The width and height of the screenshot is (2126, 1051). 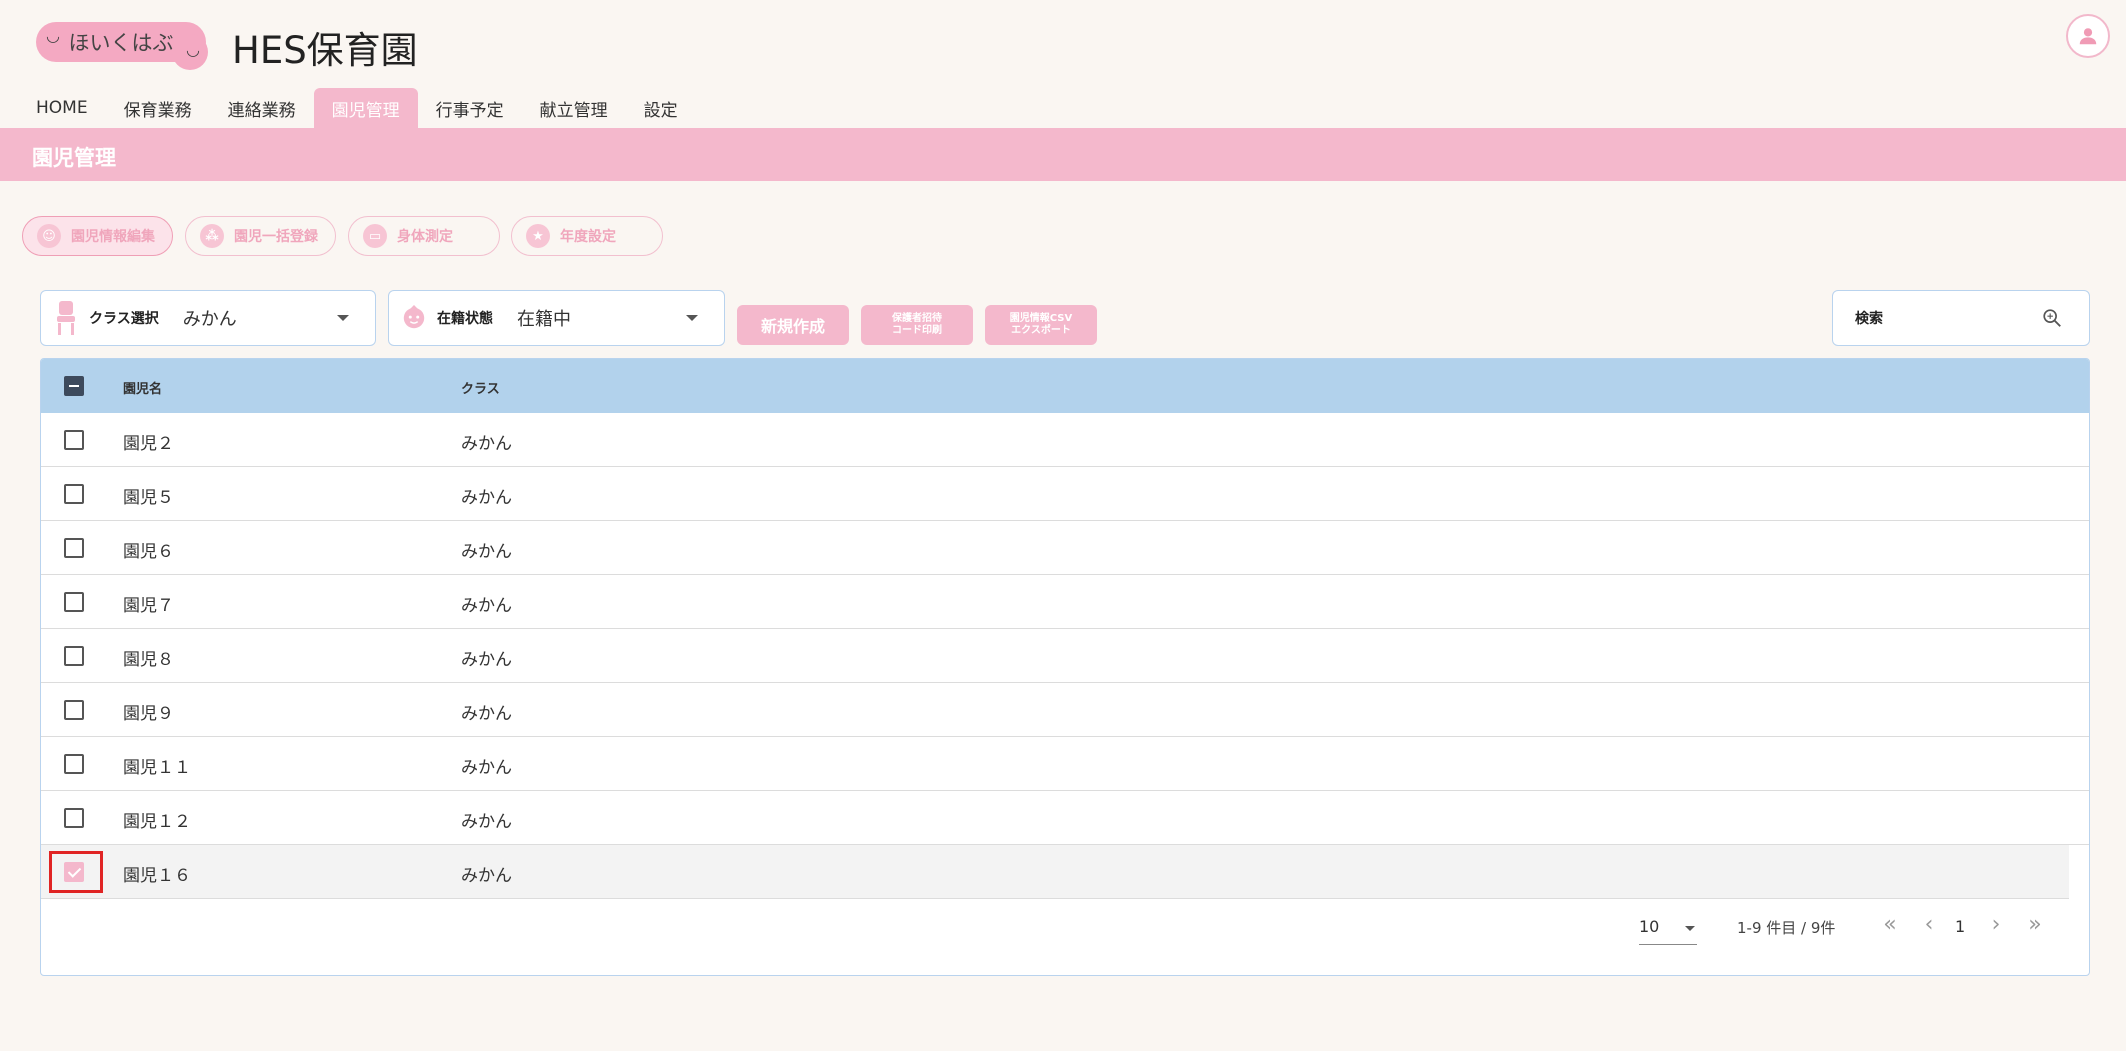 I want to click on page-banner: 園児管理, so click(x=1063, y=154).